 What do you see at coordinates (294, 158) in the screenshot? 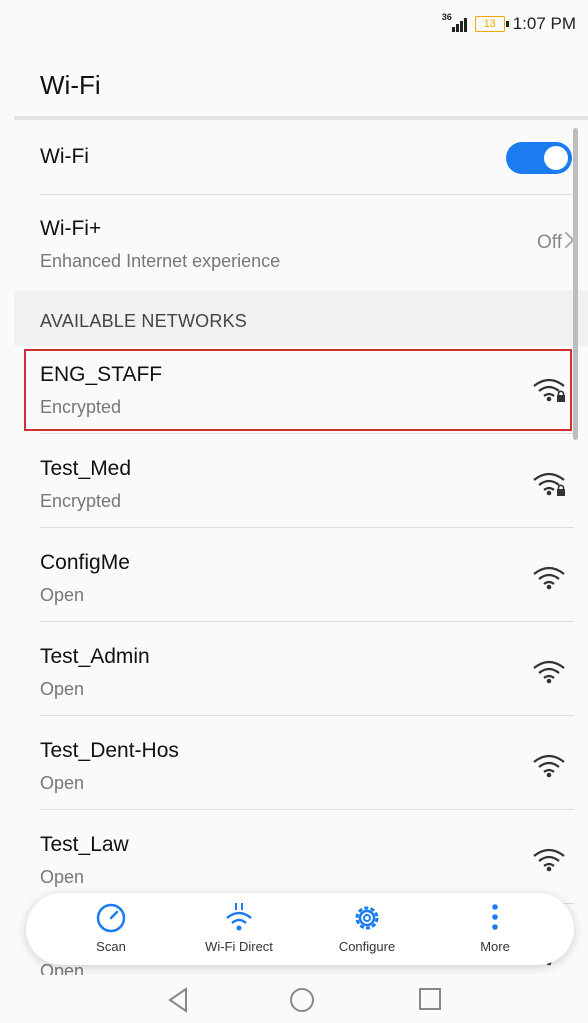
I see `wifi-toggle-row: Wi-Fi` at bounding box center [294, 158].